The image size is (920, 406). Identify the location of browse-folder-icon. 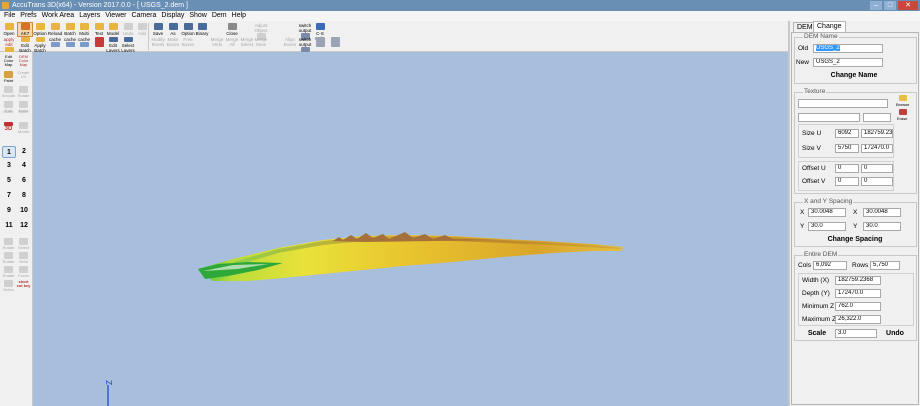
(903, 98).